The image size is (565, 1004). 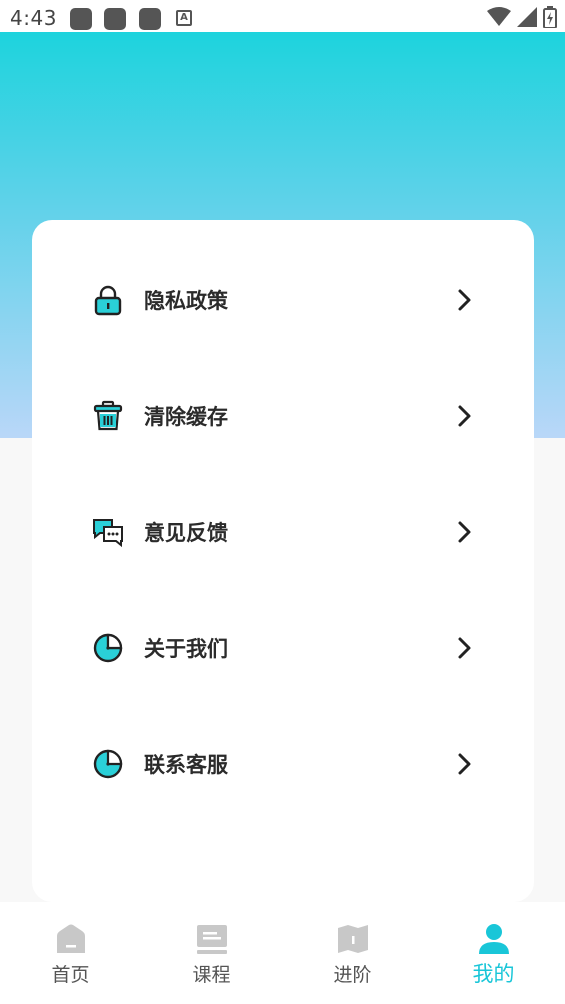 I want to click on trash-icon, so click(x=108, y=415).